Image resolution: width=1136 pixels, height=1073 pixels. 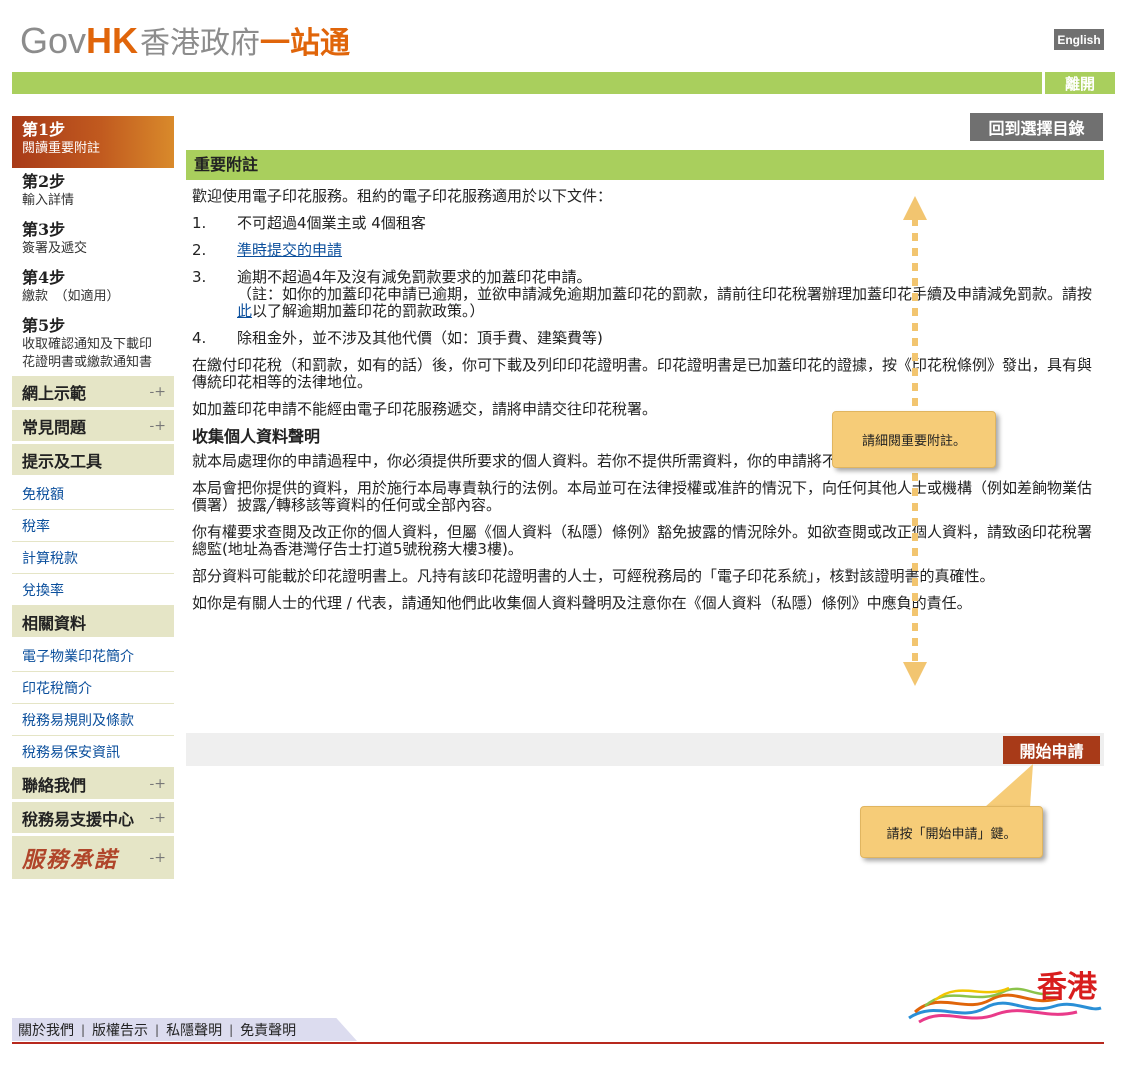 What do you see at coordinates (1009, 785) in the screenshot?
I see `tooltip-pointer-icon` at bounding box center [1009, 785].